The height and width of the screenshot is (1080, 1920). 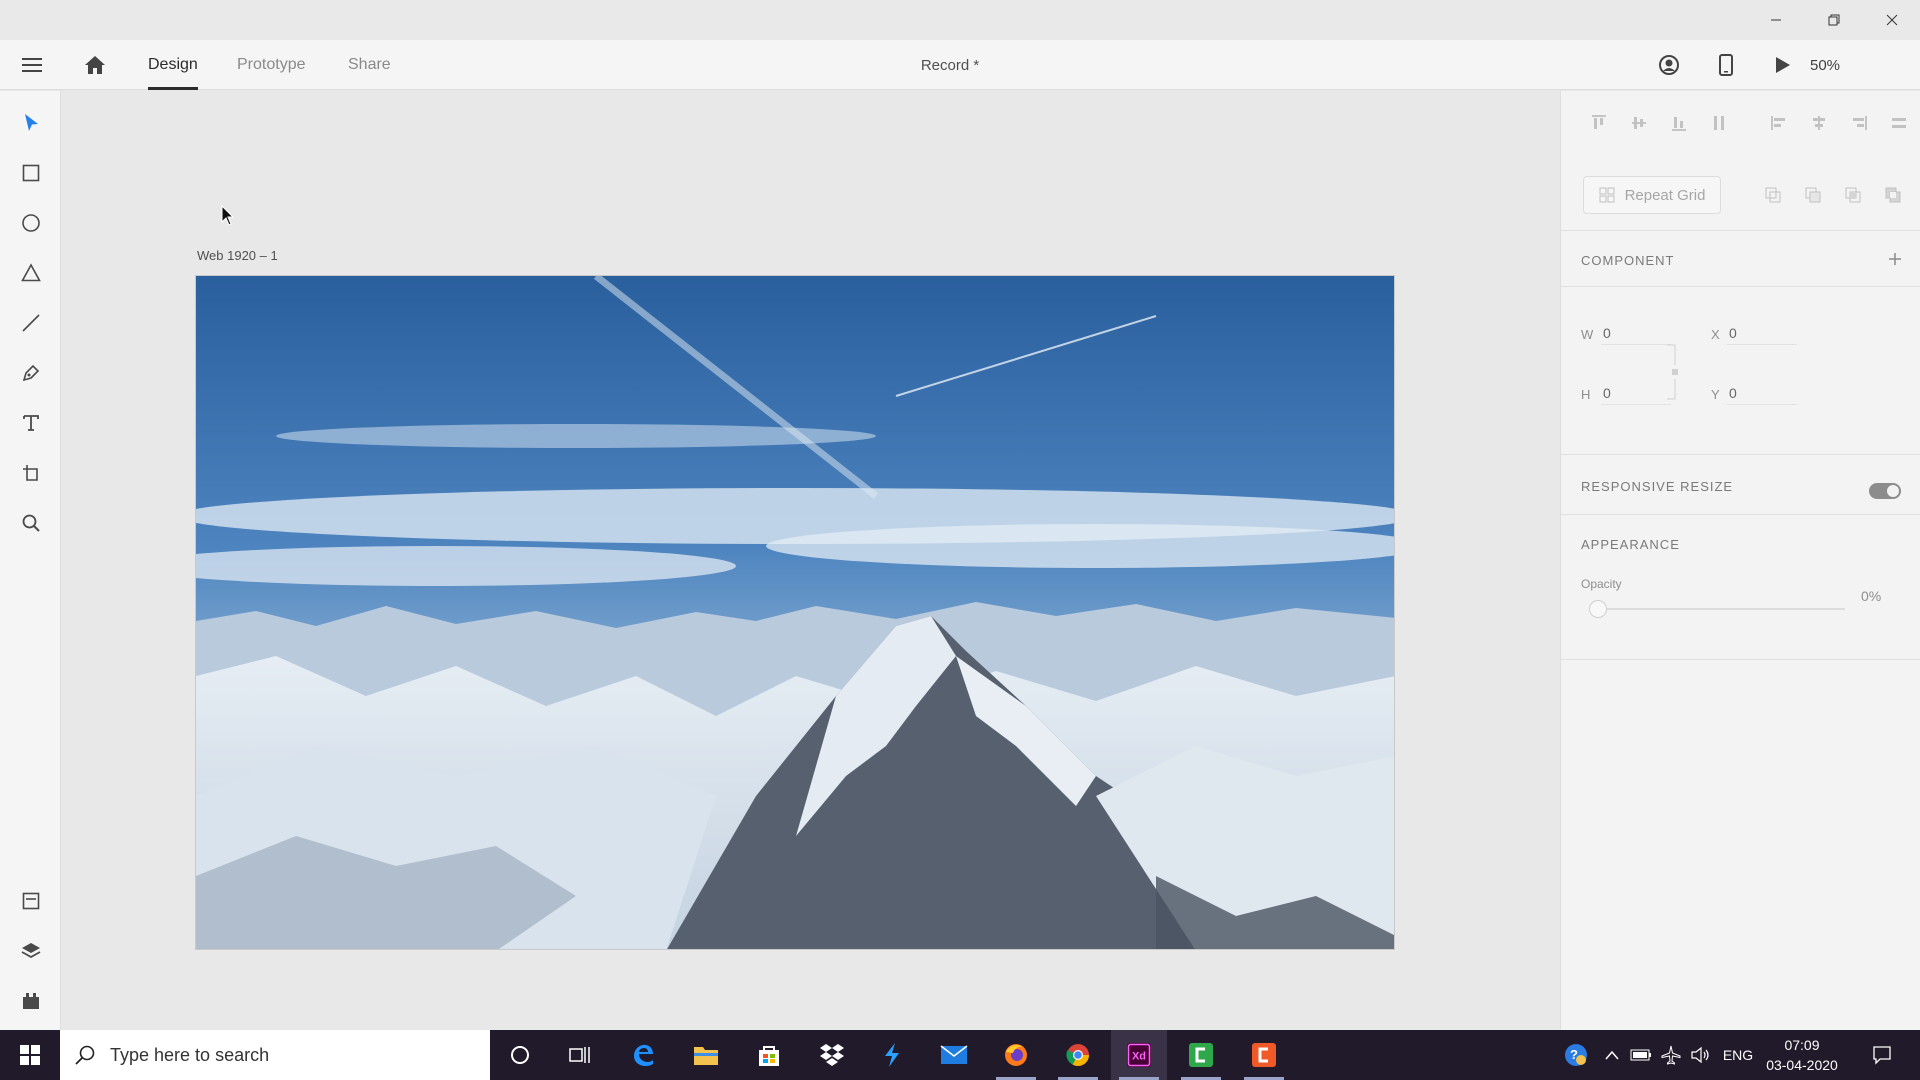 I want to click on x-position-input, so click(x=1762, y=333).